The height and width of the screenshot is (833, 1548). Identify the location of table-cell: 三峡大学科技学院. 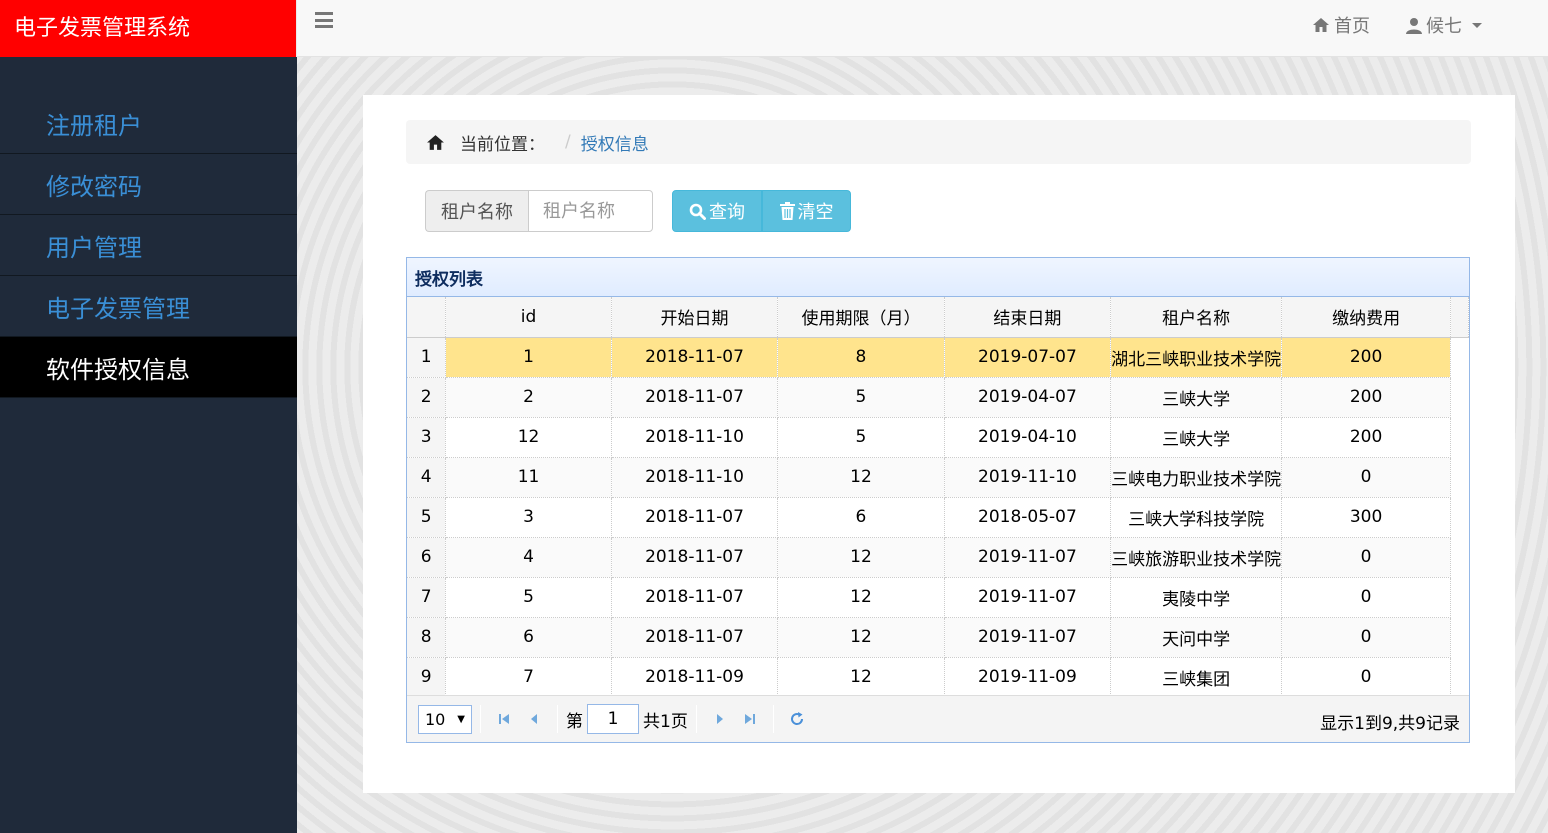
(1196, 517).